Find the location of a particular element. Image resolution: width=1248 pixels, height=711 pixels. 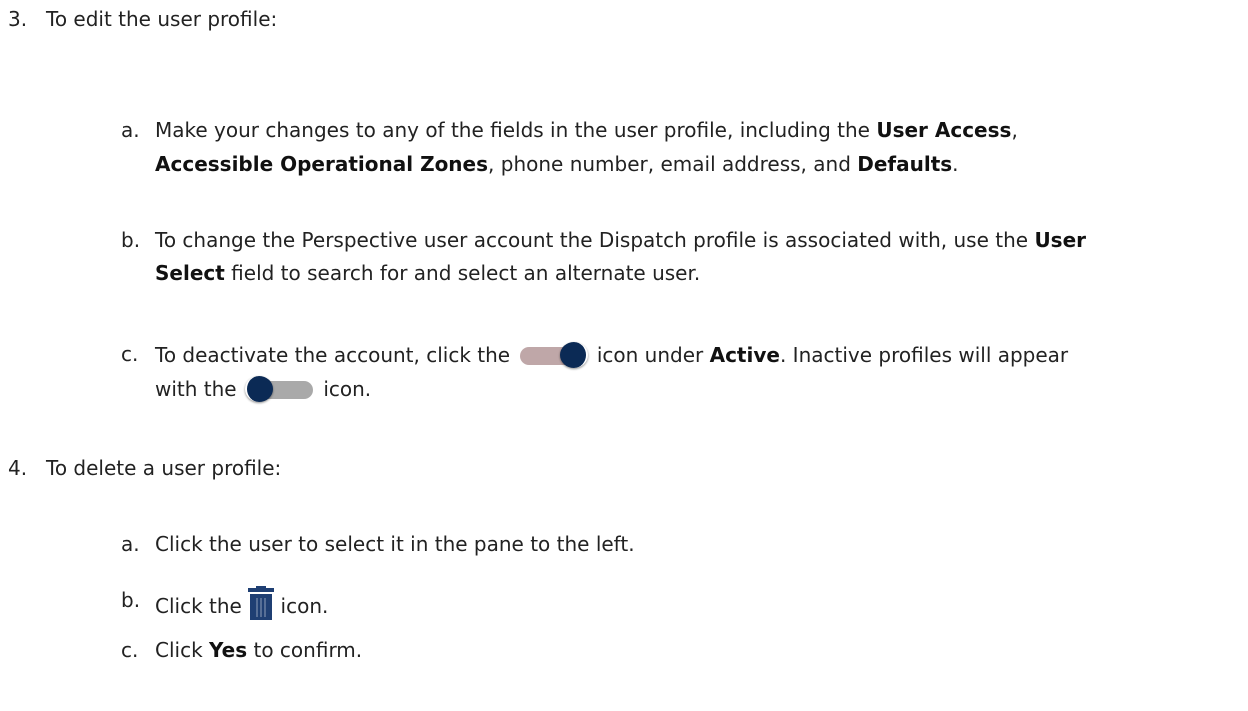

trash-icon is located at coordinates (261, 603).